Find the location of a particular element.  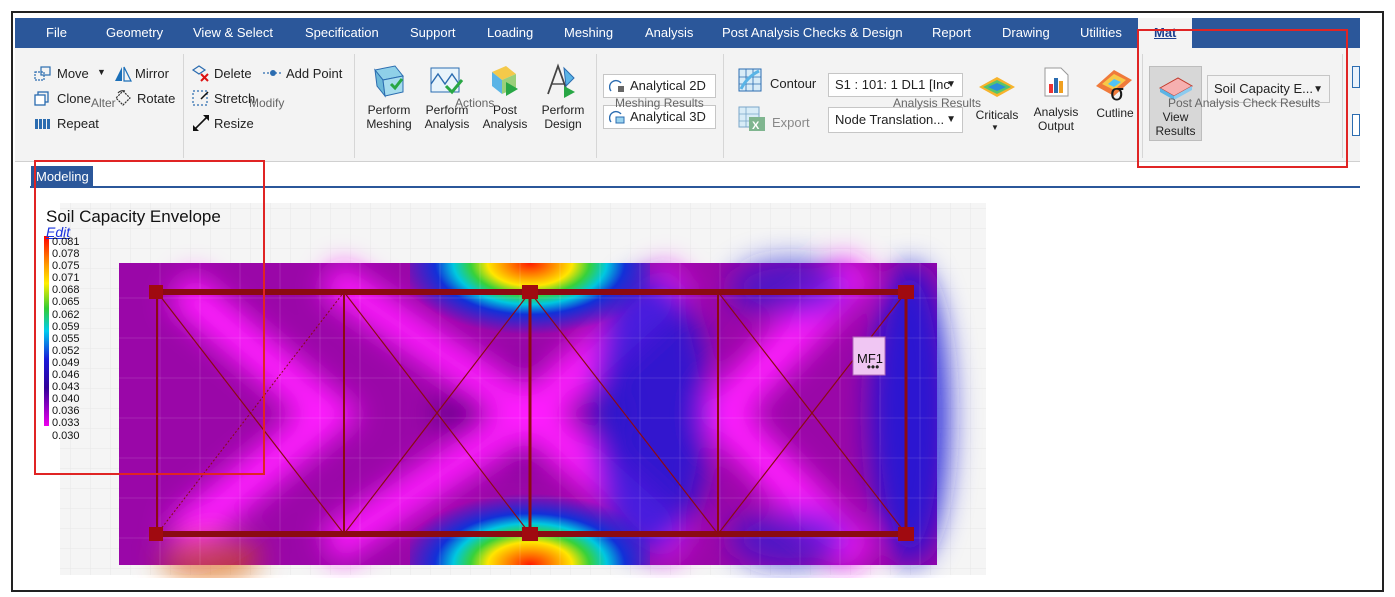

svg-text: σ is located at coordinates (1117, 91).